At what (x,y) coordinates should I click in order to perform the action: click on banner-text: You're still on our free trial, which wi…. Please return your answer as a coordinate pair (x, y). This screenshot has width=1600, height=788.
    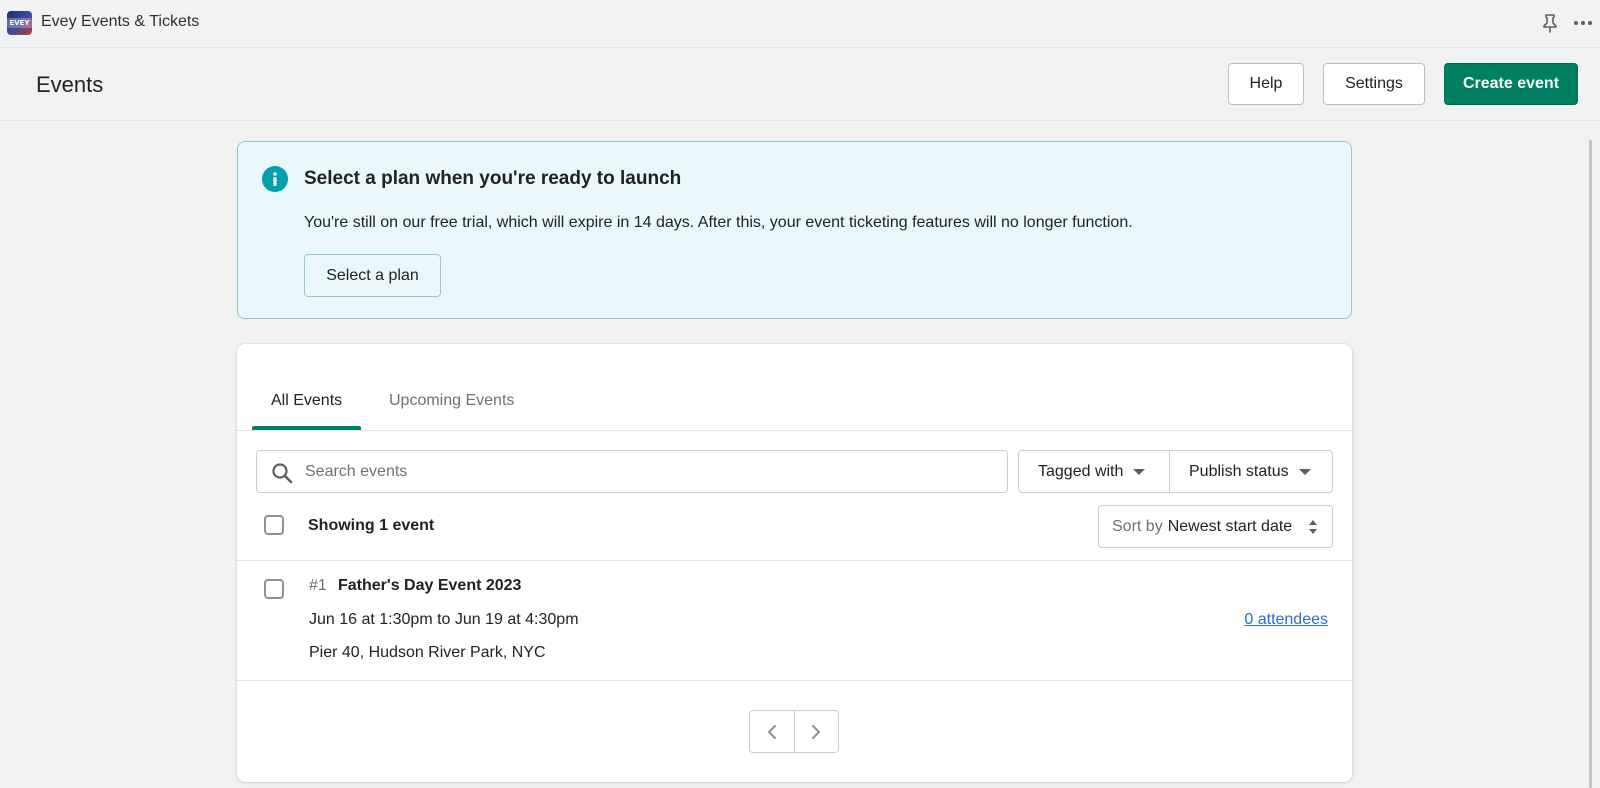
    Looking at the image, I should click on (718, 222).